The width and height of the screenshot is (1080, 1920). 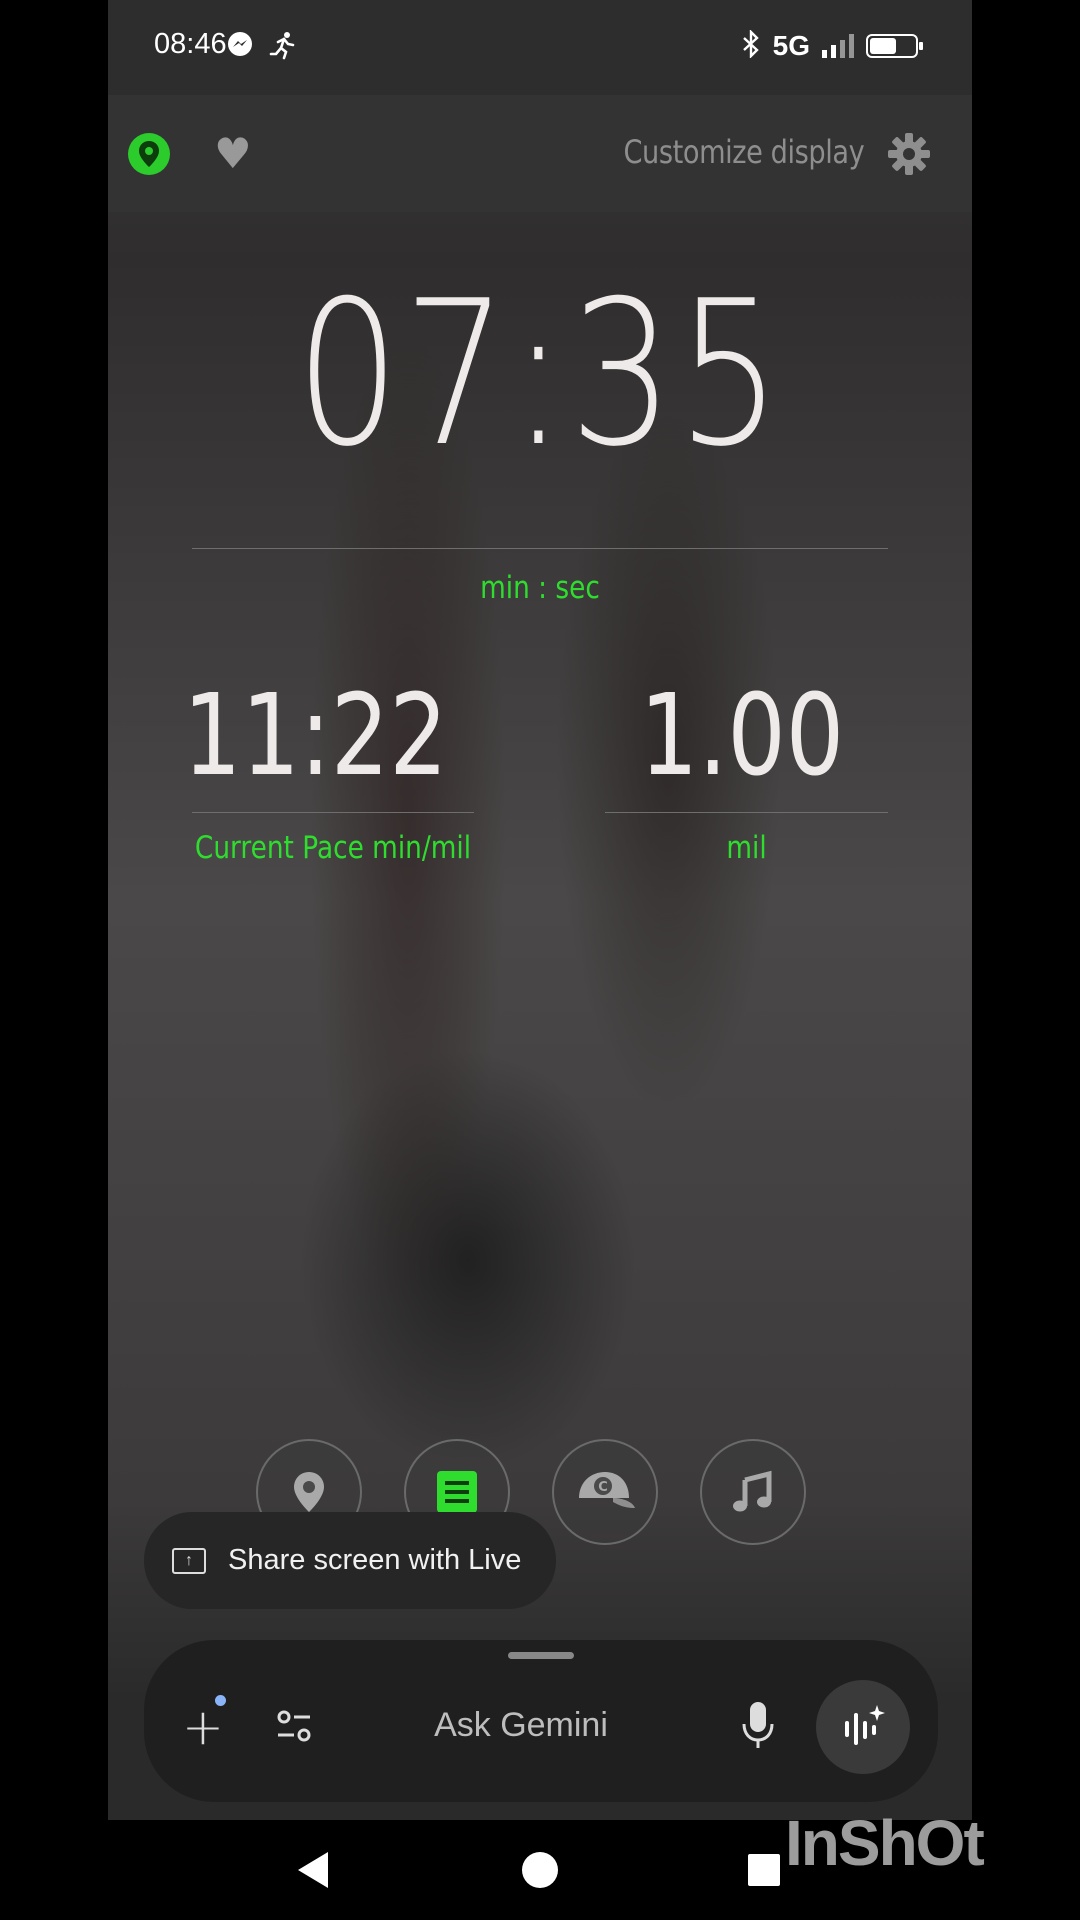 What do you see at coordinates (540, 153) in the screenshot?
I see `app-toolbar: ♥ Customize display` at bounding box center [540, 153].